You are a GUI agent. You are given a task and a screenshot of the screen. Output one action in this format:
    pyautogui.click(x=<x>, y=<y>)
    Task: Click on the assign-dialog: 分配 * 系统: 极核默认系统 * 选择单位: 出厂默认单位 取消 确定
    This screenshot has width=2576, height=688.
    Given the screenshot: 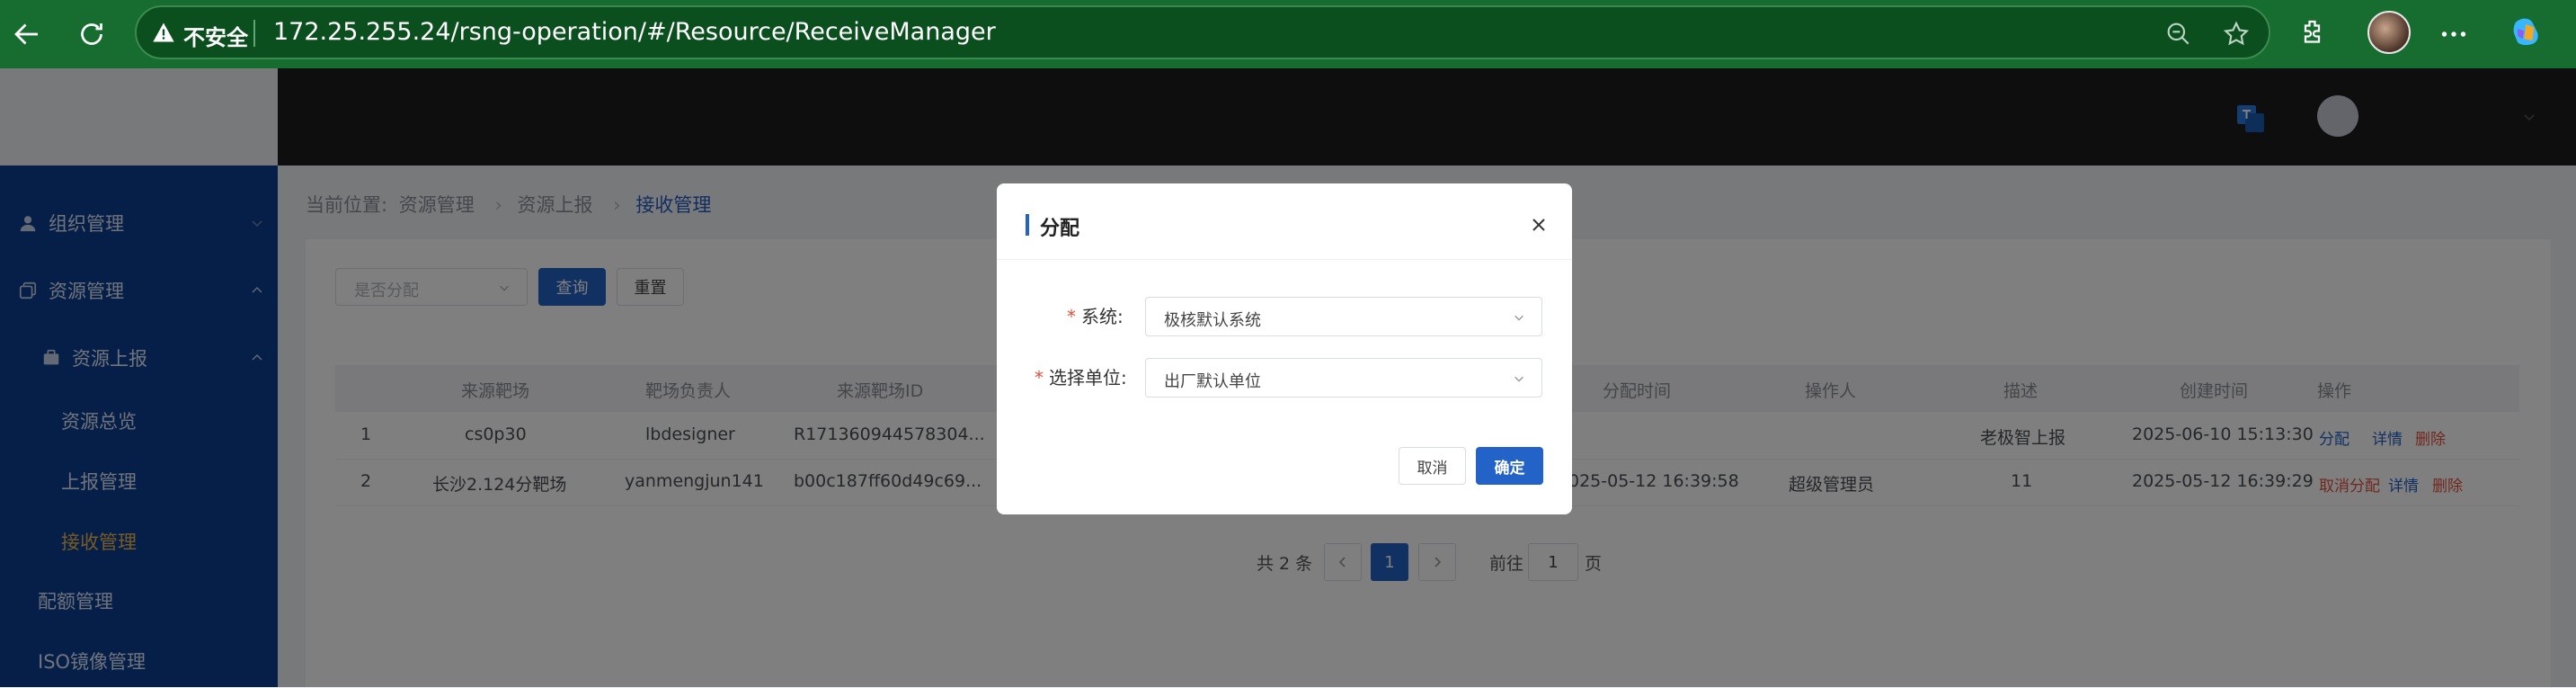 What is the action you would take?
    pyautogui.click(x=1284, y=349)
    